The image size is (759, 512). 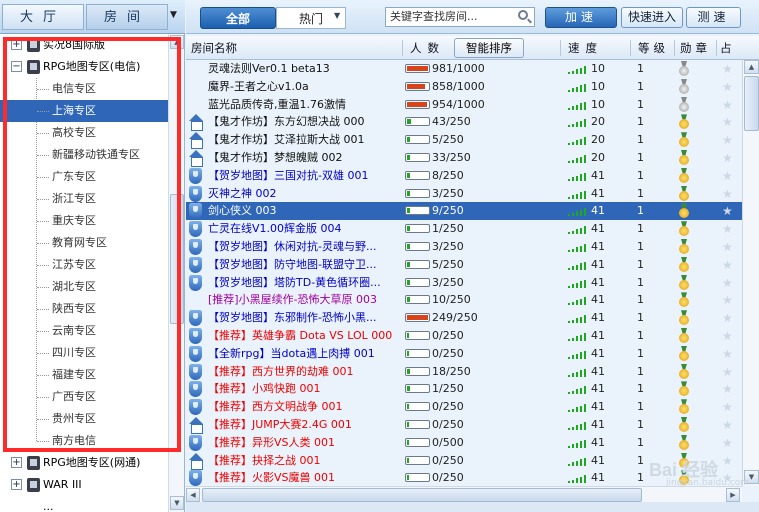 I want to click on table-row: 【鬼才作坊】梦想魄贼 002 33/250 20 1 ★, so click(x=464, y=158).